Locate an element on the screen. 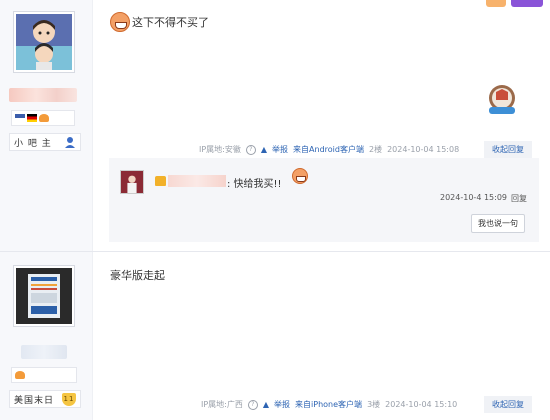 This screenshot has height=420, width=550. rank-label: 美国末日 is located at coordinates (34, 400).